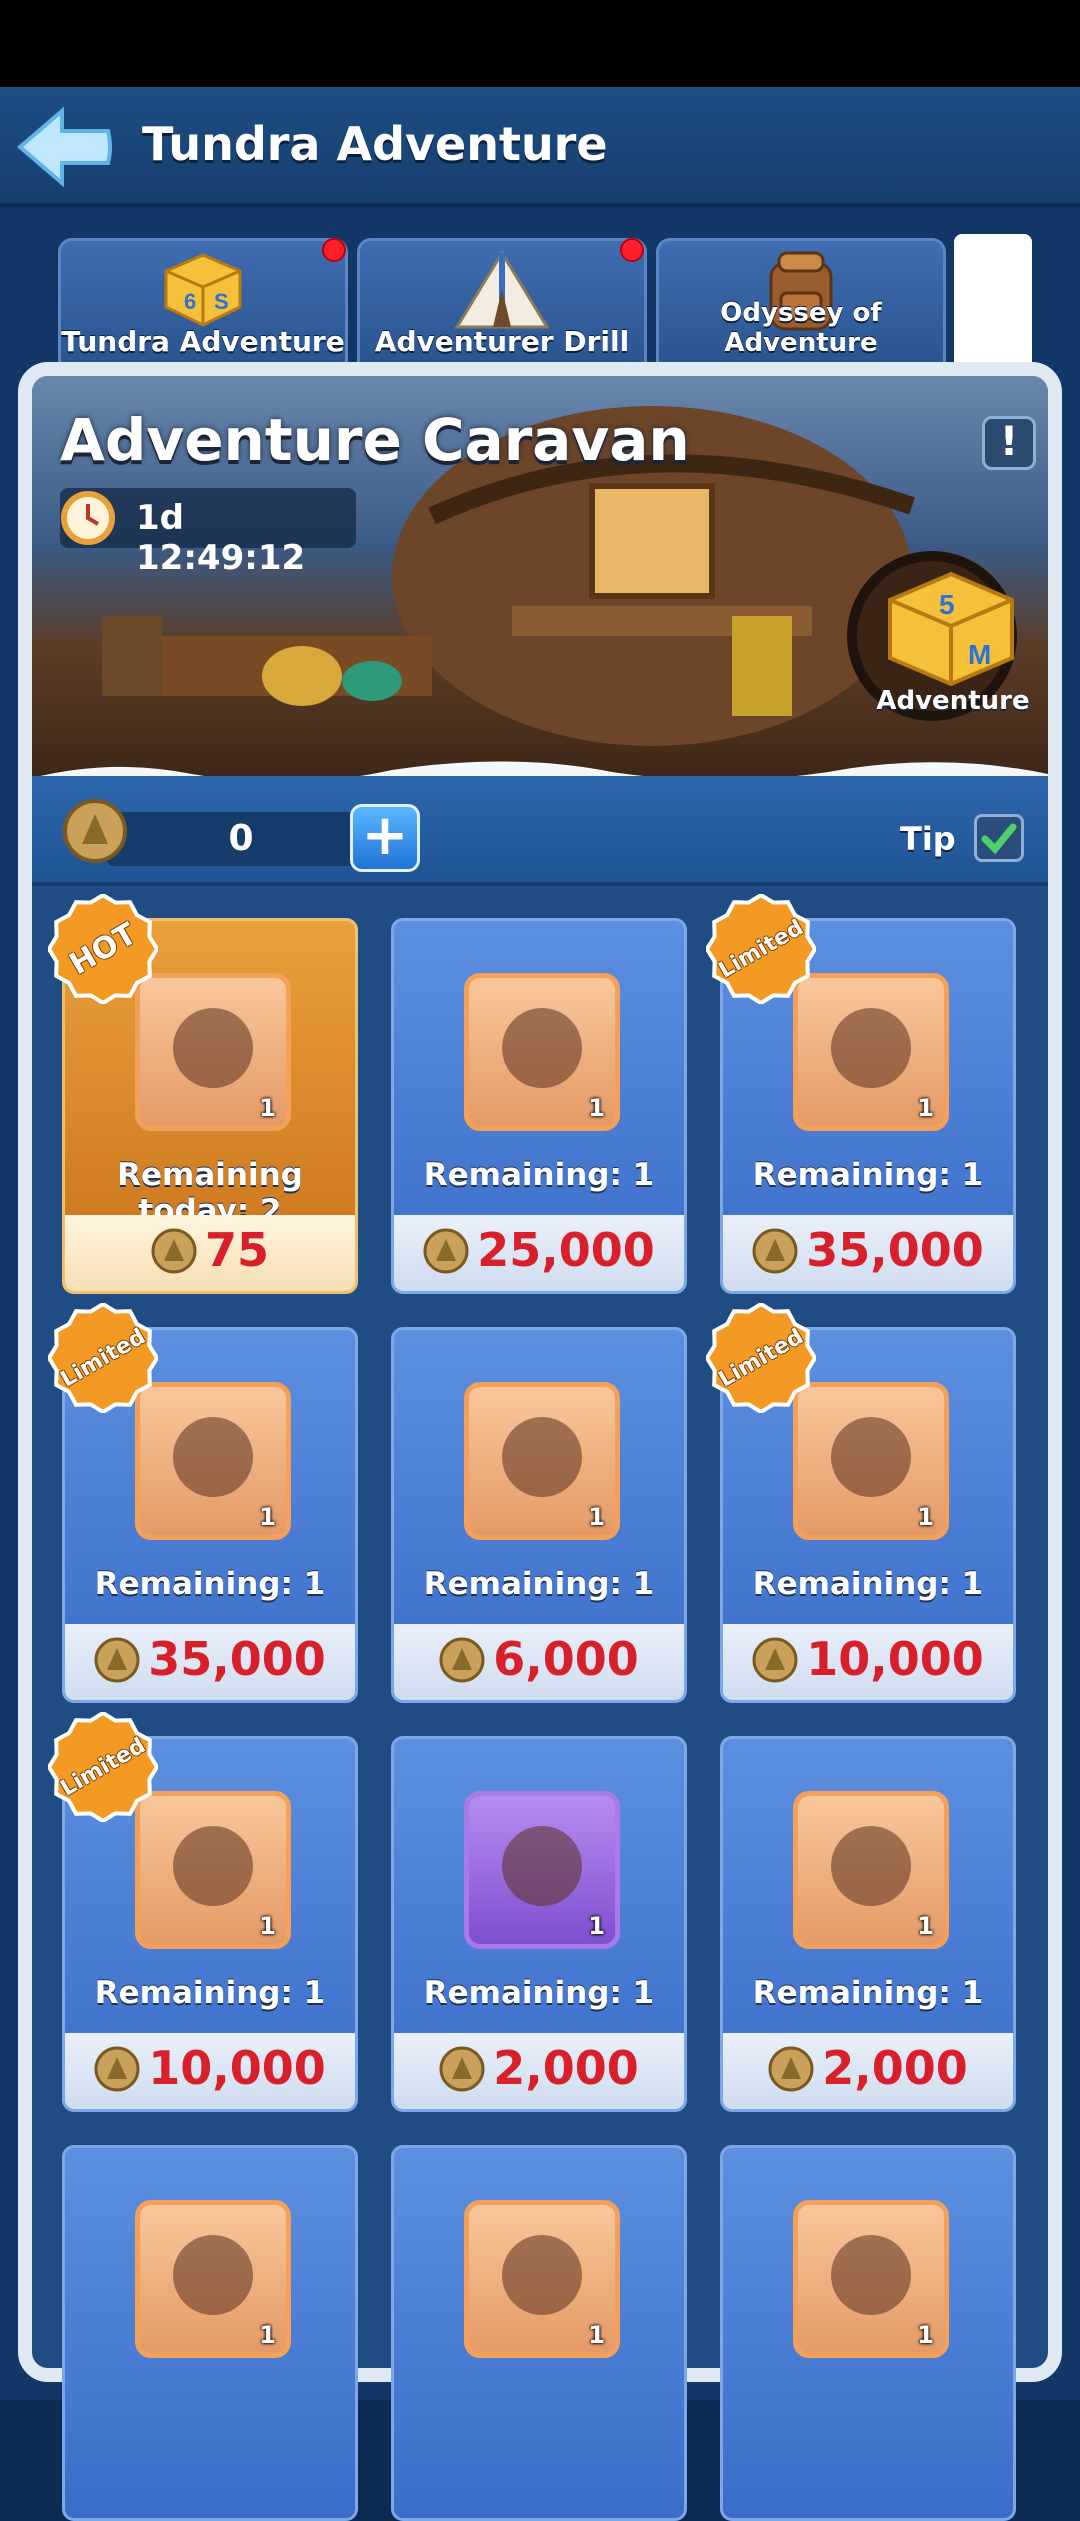  I want to click on price-row: 25,000, so click(539, 1250).